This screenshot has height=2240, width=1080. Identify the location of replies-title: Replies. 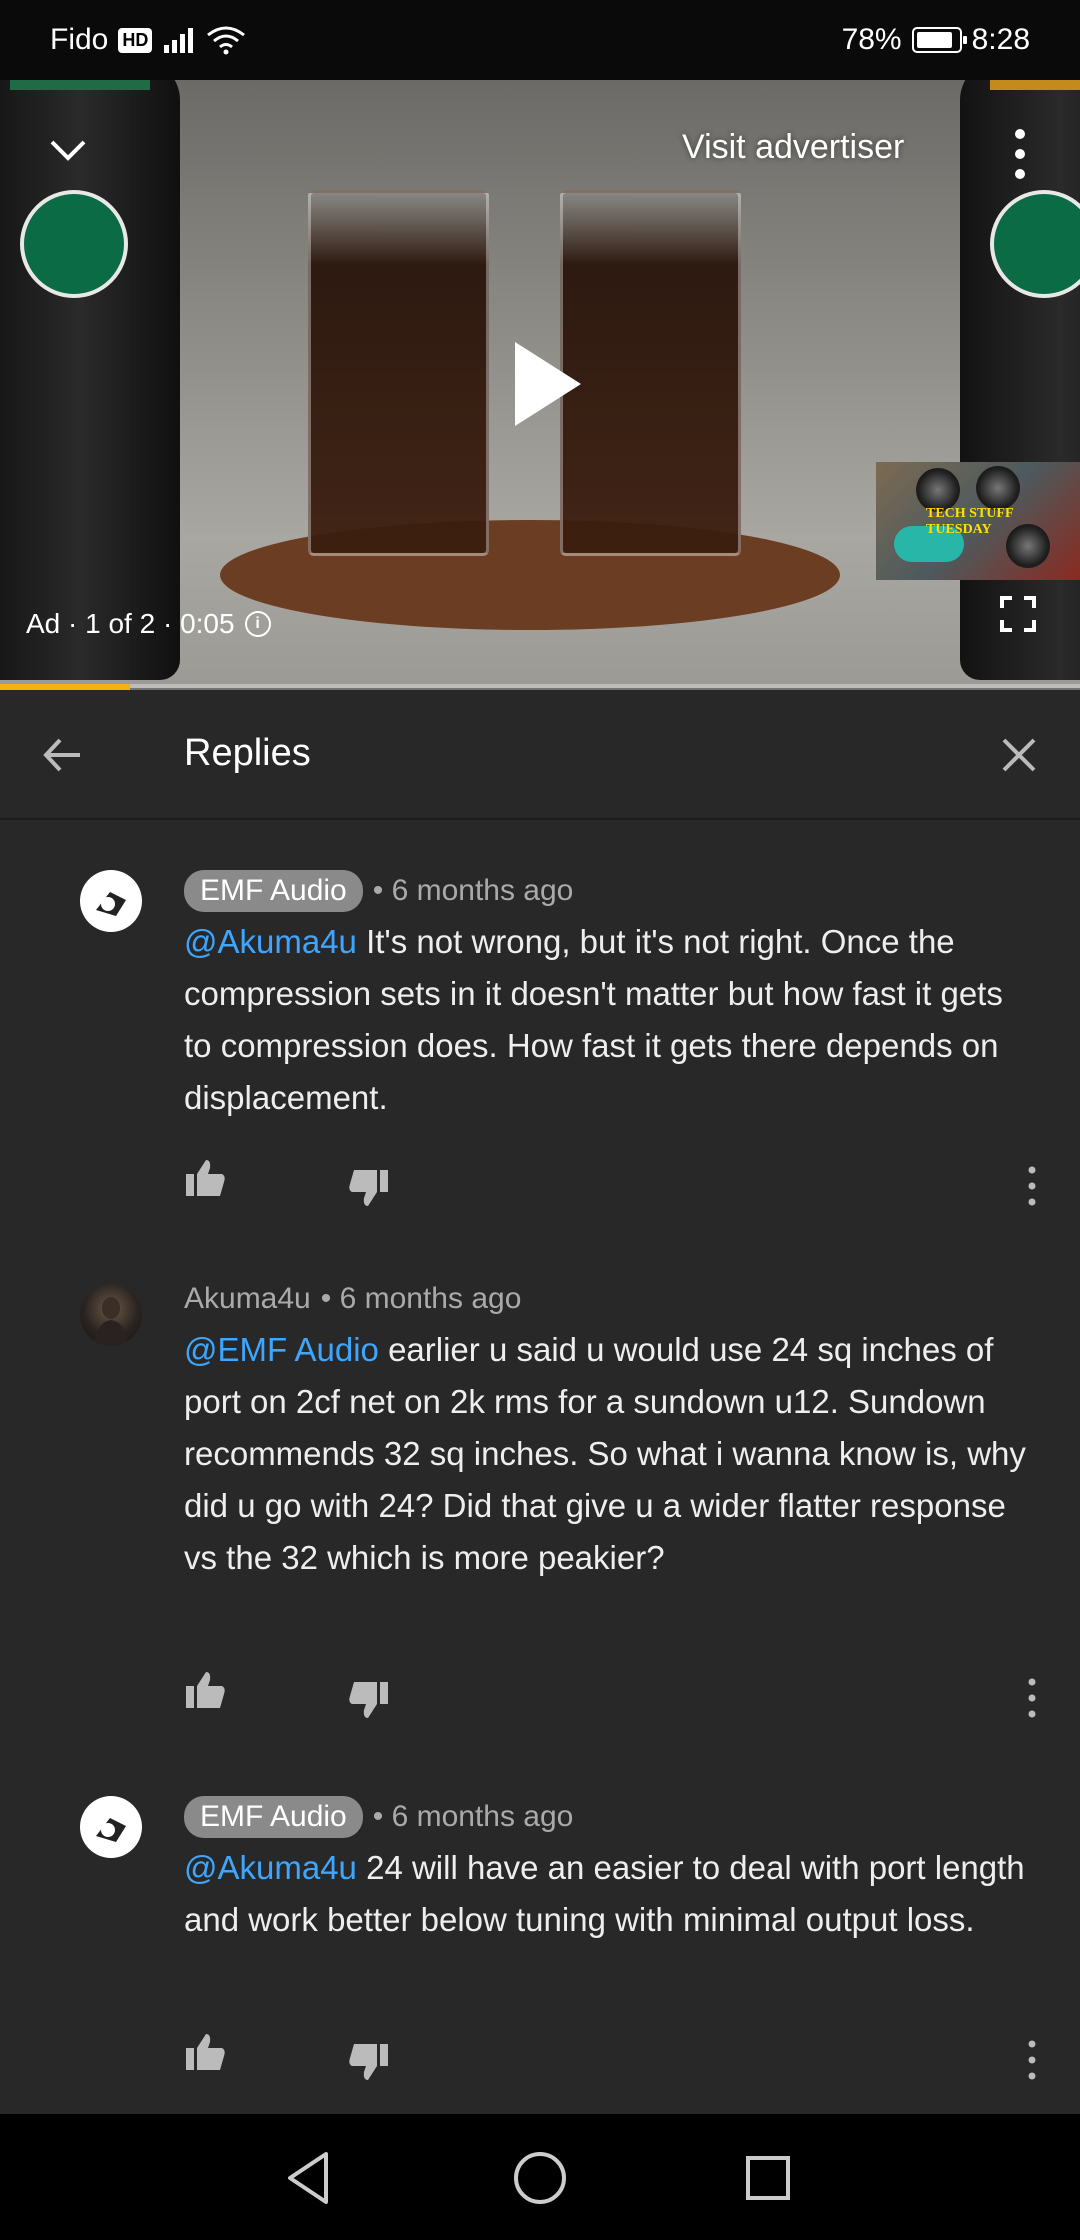
(247, 753).